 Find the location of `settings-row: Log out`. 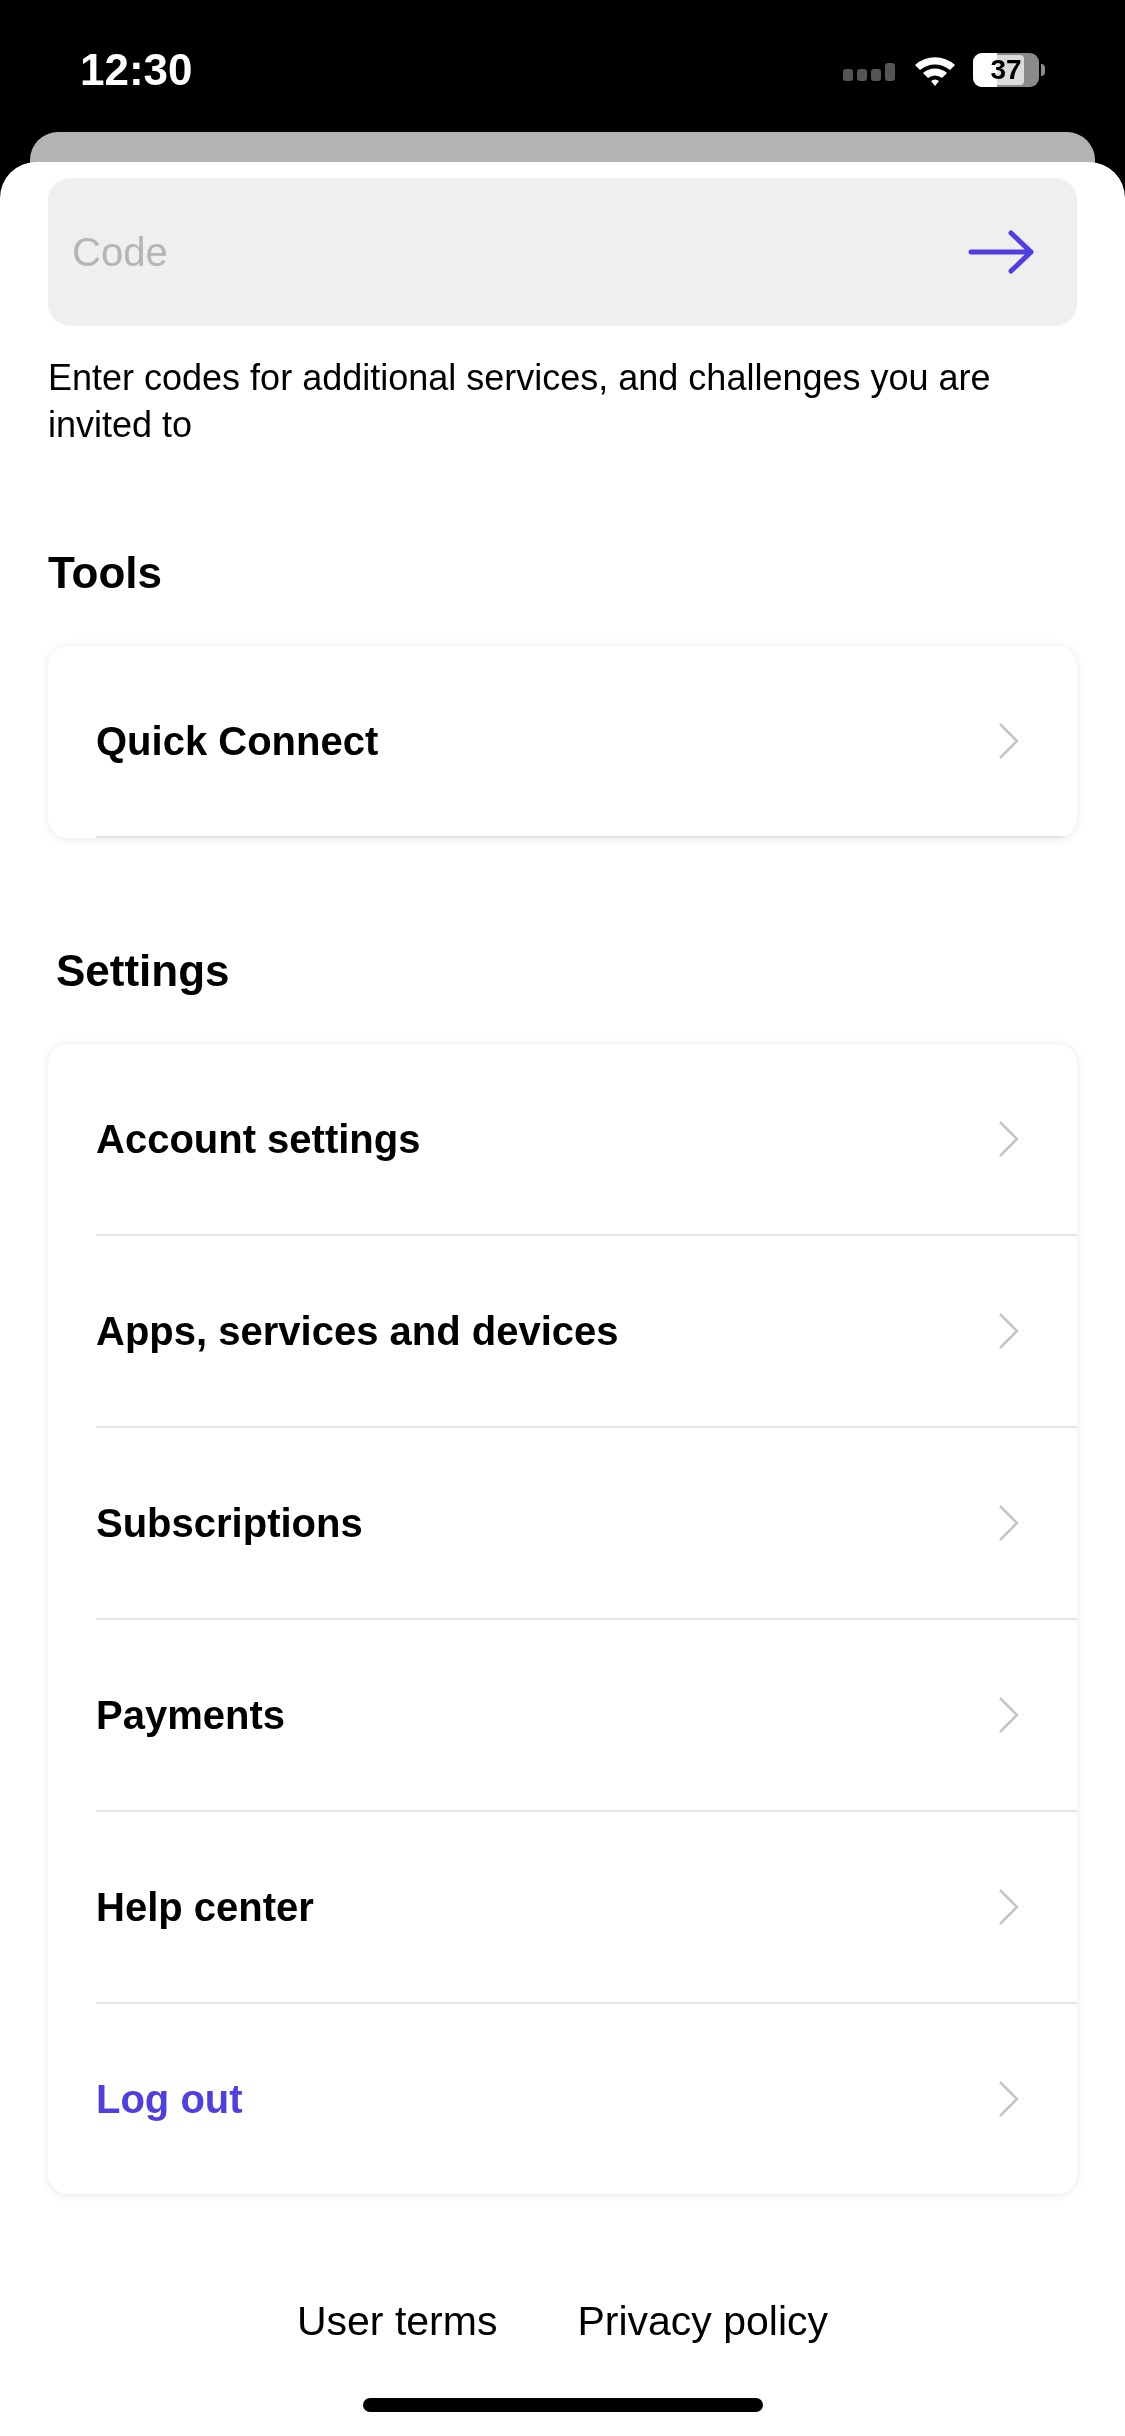

settings-row: Log out is located at coordinates (562, 2099).